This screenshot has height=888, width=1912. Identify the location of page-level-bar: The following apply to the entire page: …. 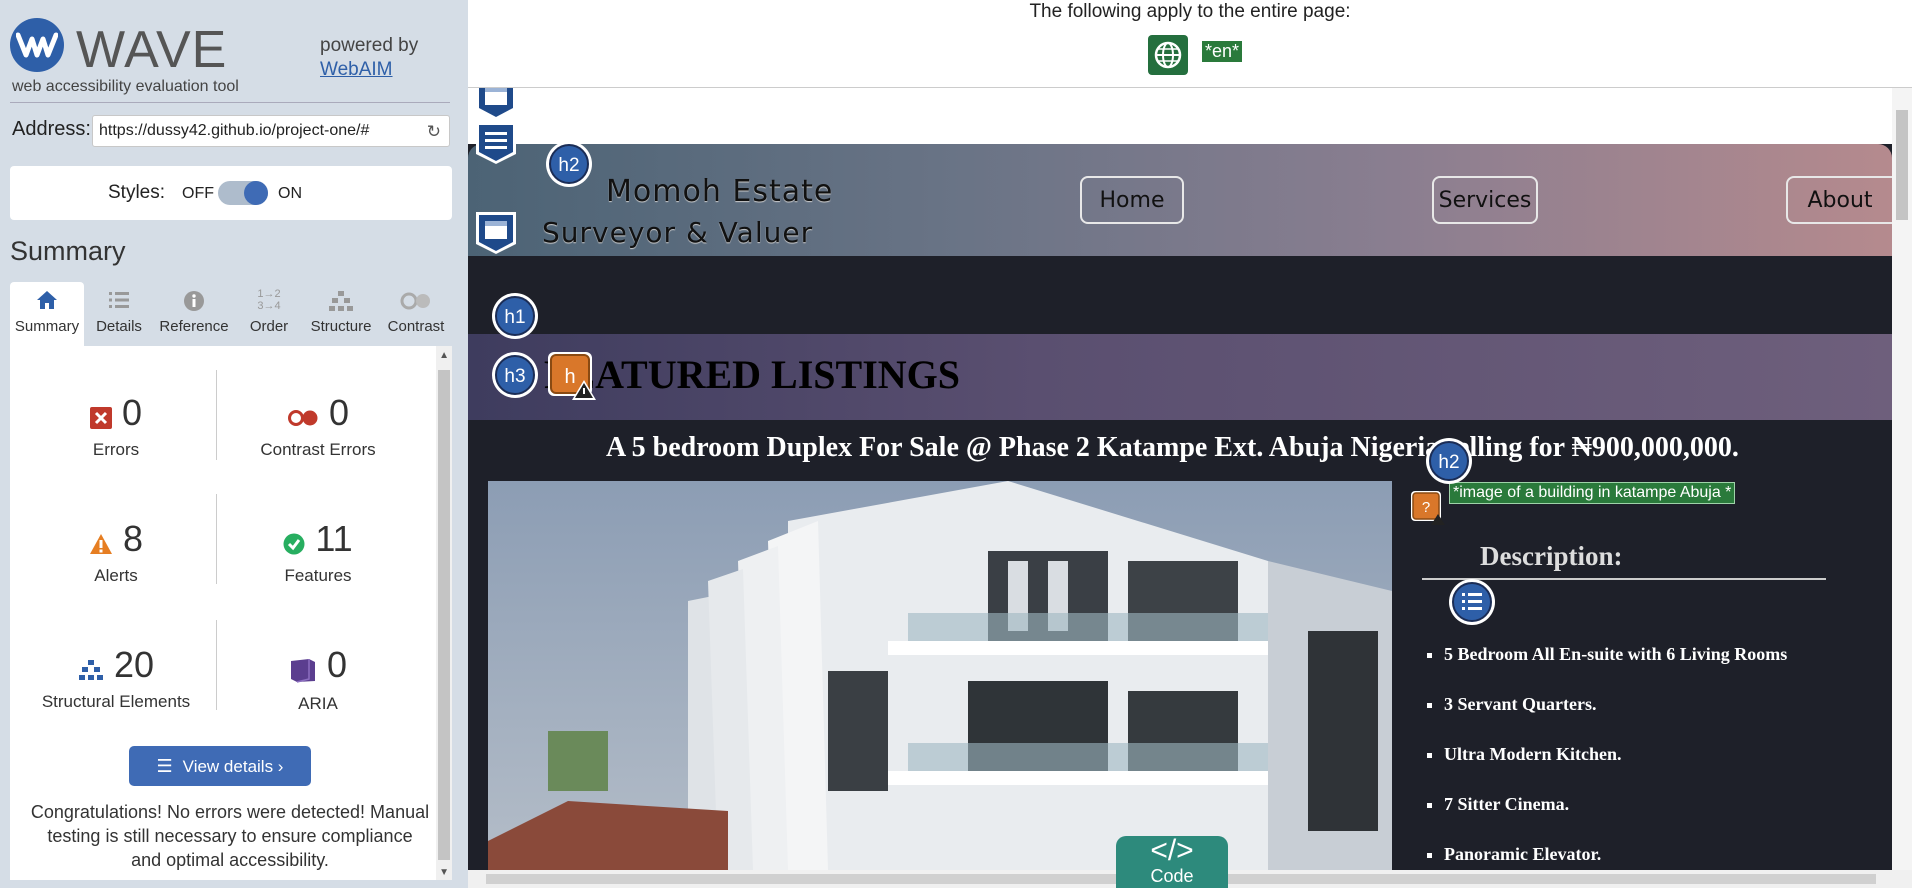
(1190, 44).